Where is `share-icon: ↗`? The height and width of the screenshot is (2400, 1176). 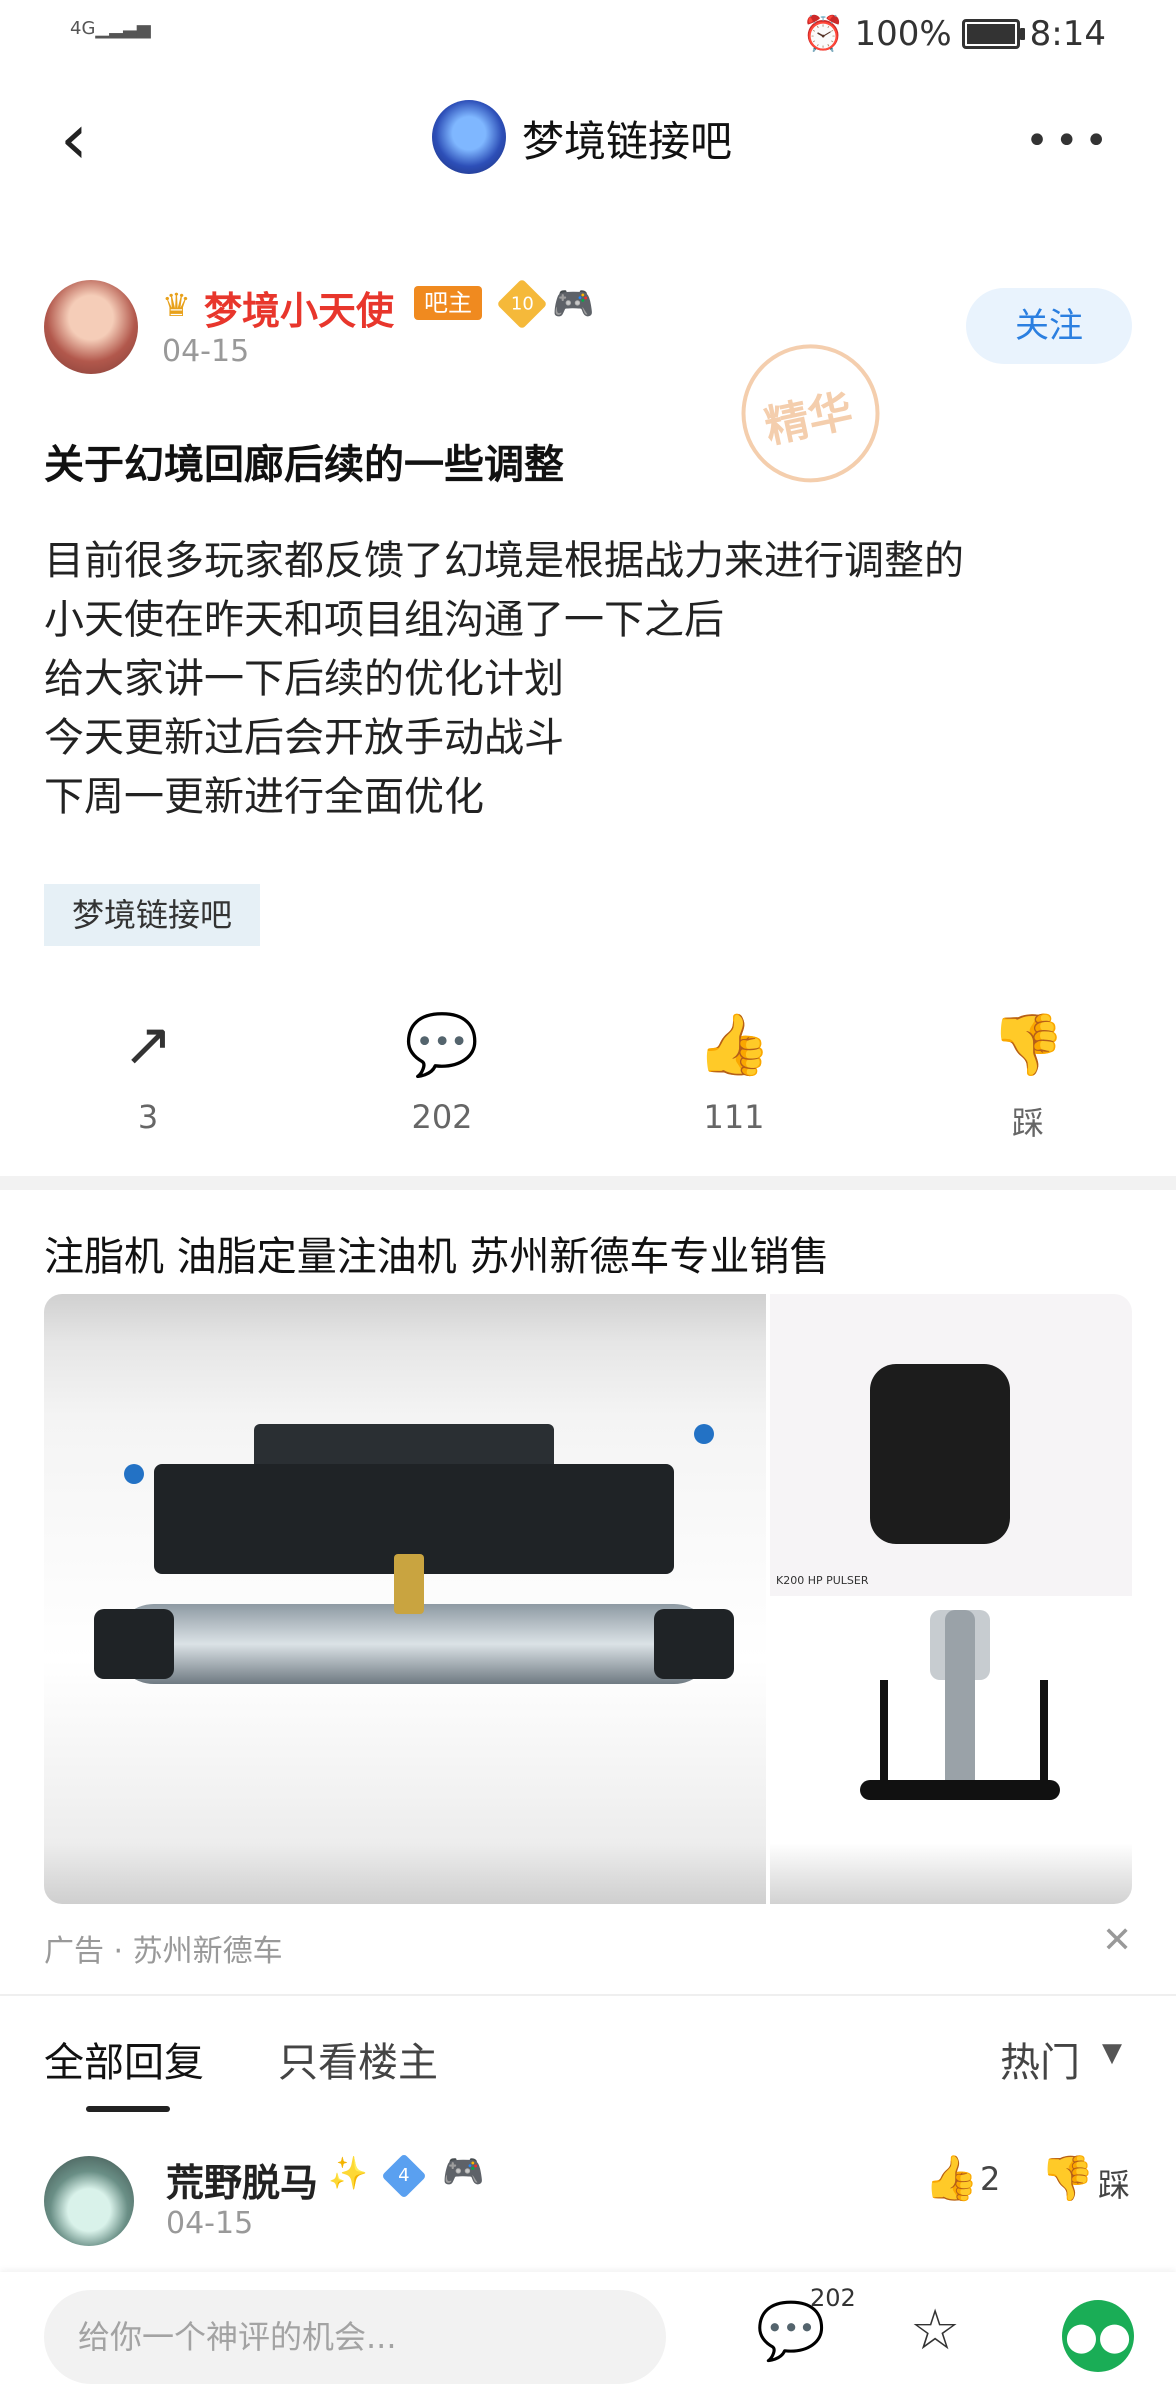
share-icon: ↗ is located at coordinates (148, 1045).